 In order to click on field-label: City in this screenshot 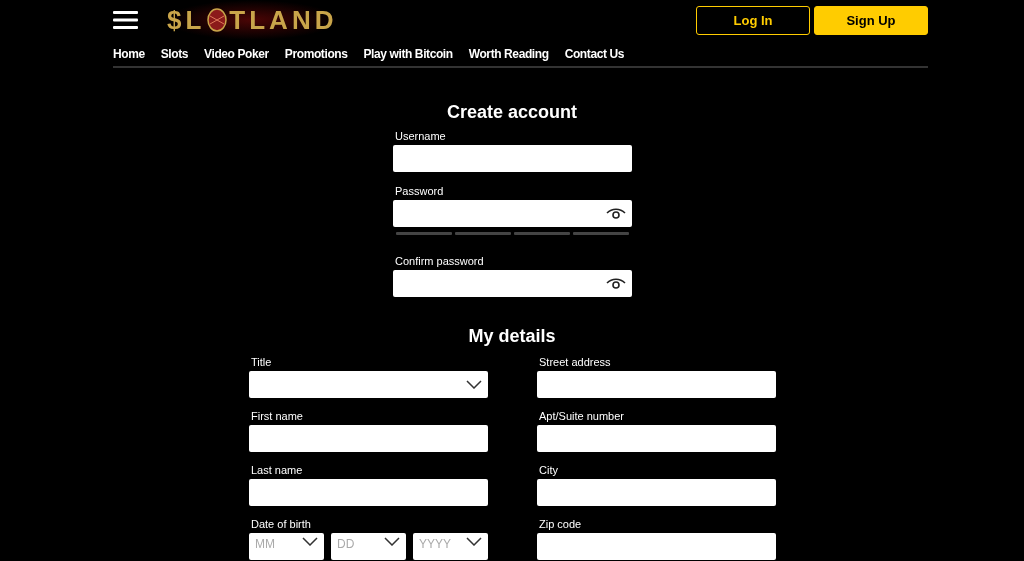, I will do `click(549, 470)`.